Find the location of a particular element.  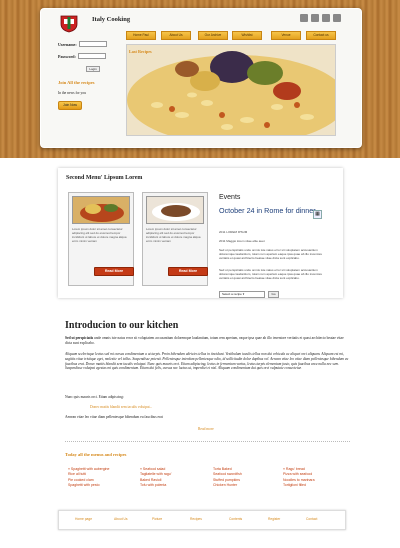

password-label: Password: is located at coordinates (67, 56).